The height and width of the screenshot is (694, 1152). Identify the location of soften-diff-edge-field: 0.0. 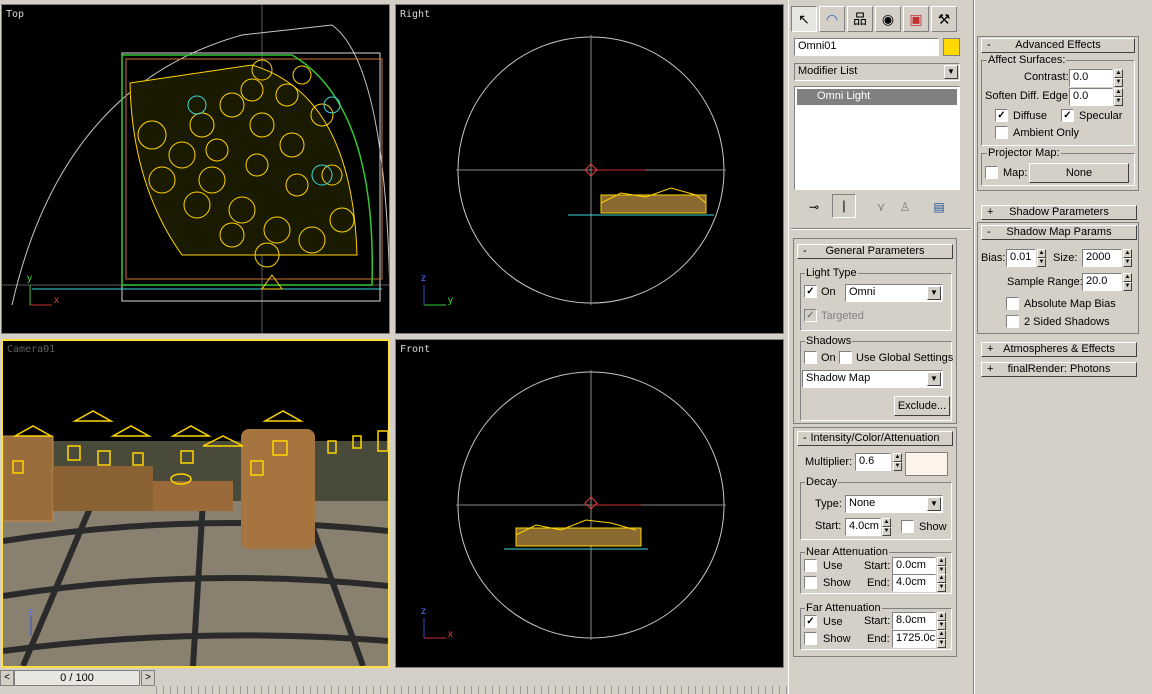
(1091, 97).